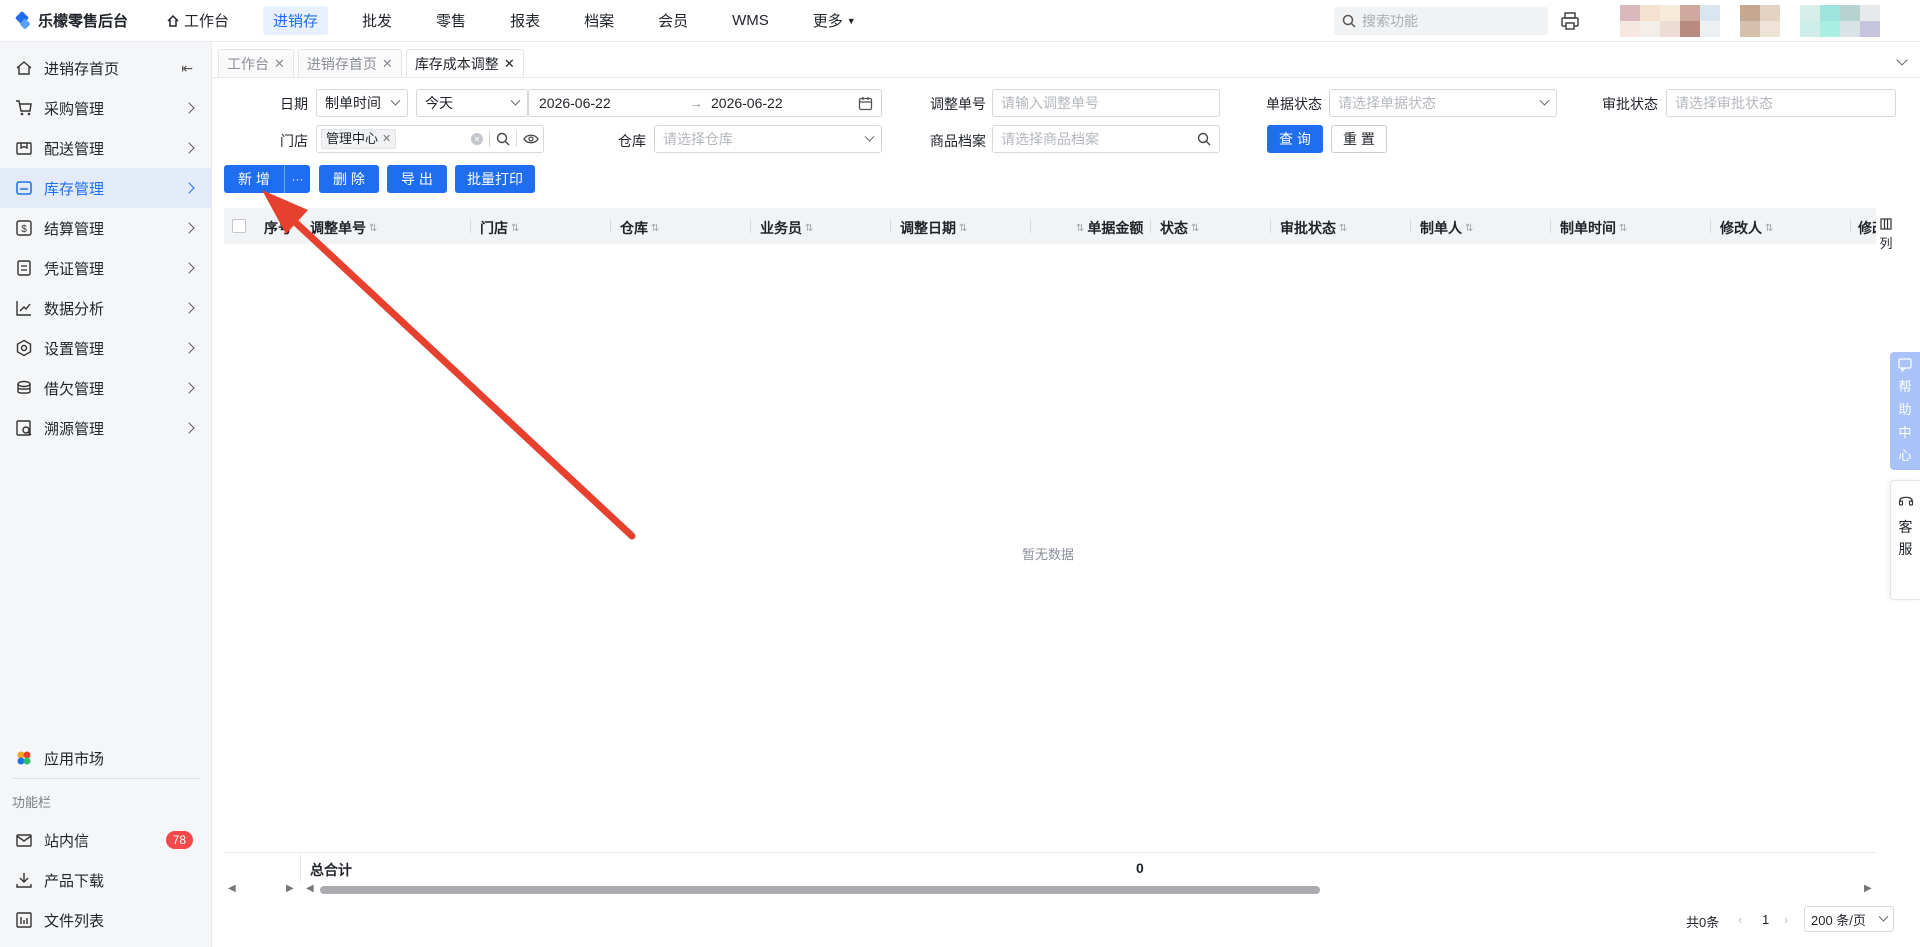  Describe the element at coordinates (349, 179) in the screenshot. I see `delete-button: 删 除` at that location.